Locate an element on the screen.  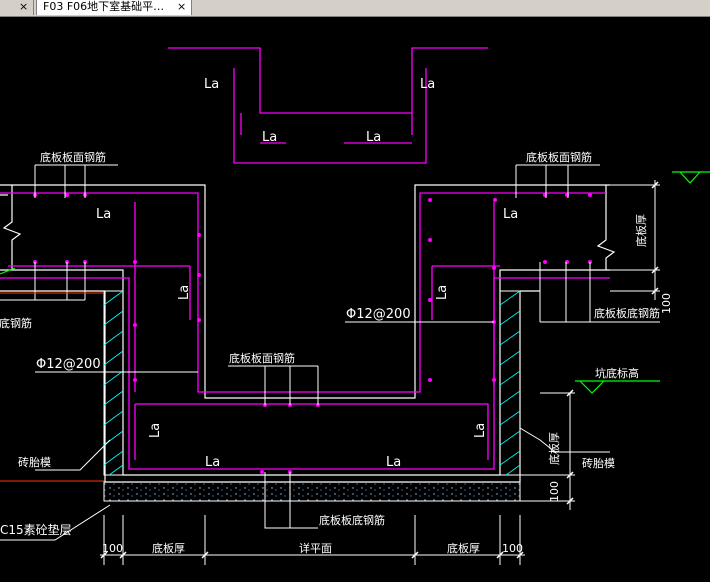
brick-mould-right is located at coordinates (510, 383).